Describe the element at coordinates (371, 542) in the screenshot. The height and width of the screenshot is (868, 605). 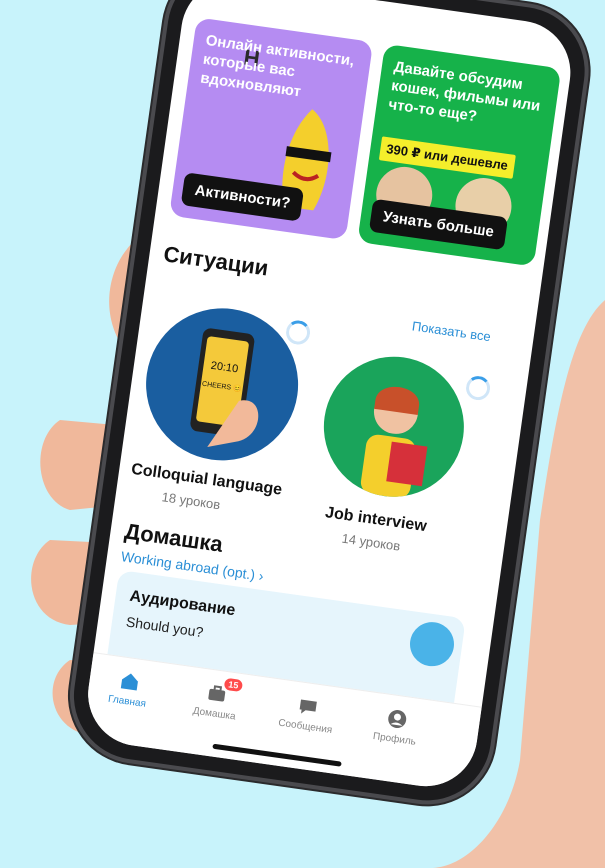
I see `situation-subtitle: 14 уроков` at that location.